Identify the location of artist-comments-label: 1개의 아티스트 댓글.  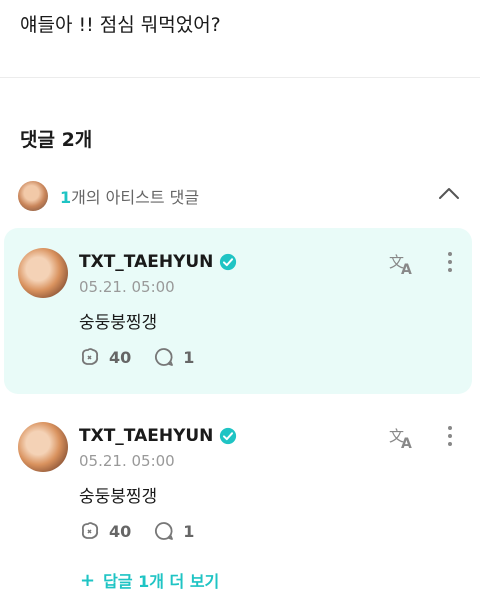
(129, 196).